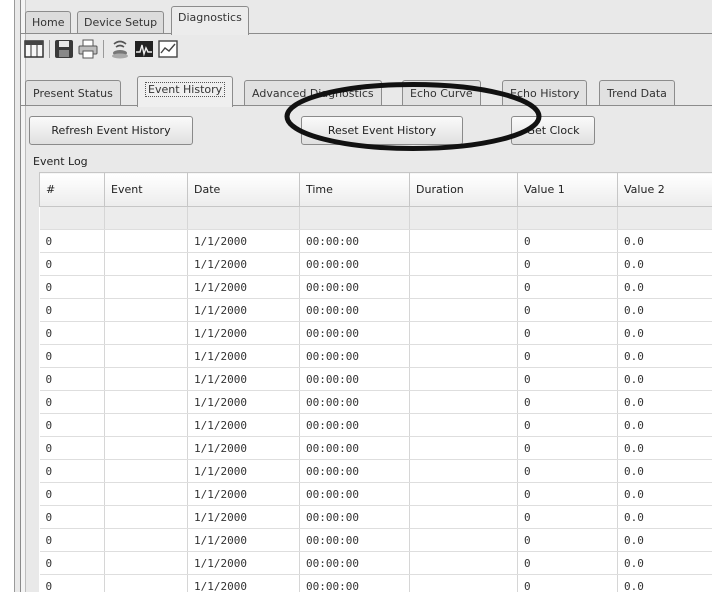  Describe the element at coordinates (34, 49) in the screenshot. I see `table-icon` at that location.